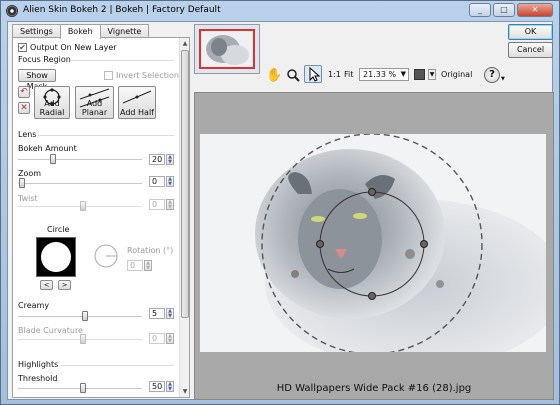 Image resolution: width=560 pixels, height=405 pixels. What do you see at coordinates (456, 74) in the screenshot?
I see `original-toggle: Original` at bounding box center [456, 74].